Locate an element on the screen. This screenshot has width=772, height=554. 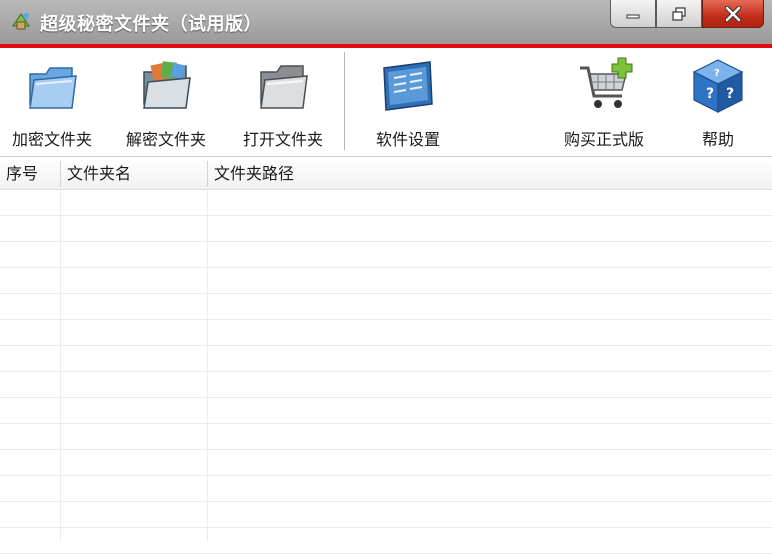
encrypt-folder-button: 加密文件夹 is located at coordinates (52, 102).